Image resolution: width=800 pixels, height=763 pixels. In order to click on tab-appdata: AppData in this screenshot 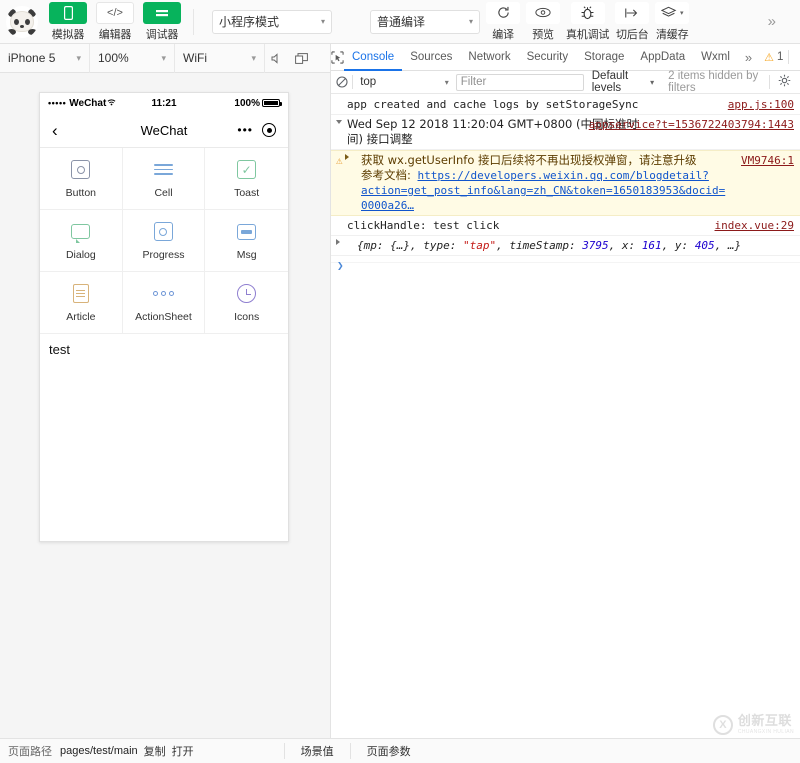, I will do `click(662, 57)`.